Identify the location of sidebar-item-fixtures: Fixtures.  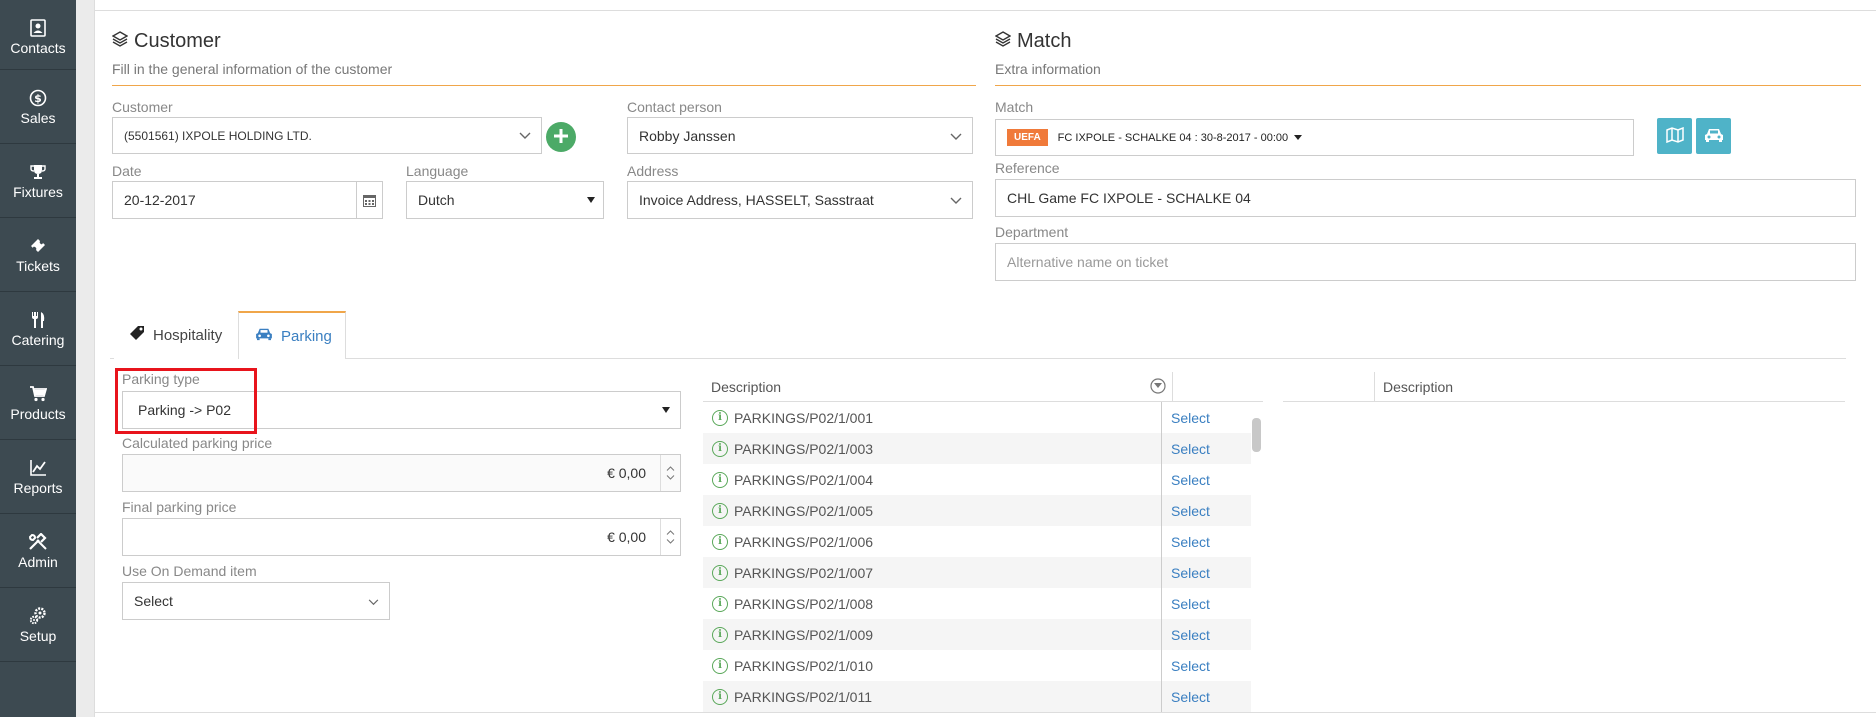
(38, 181).